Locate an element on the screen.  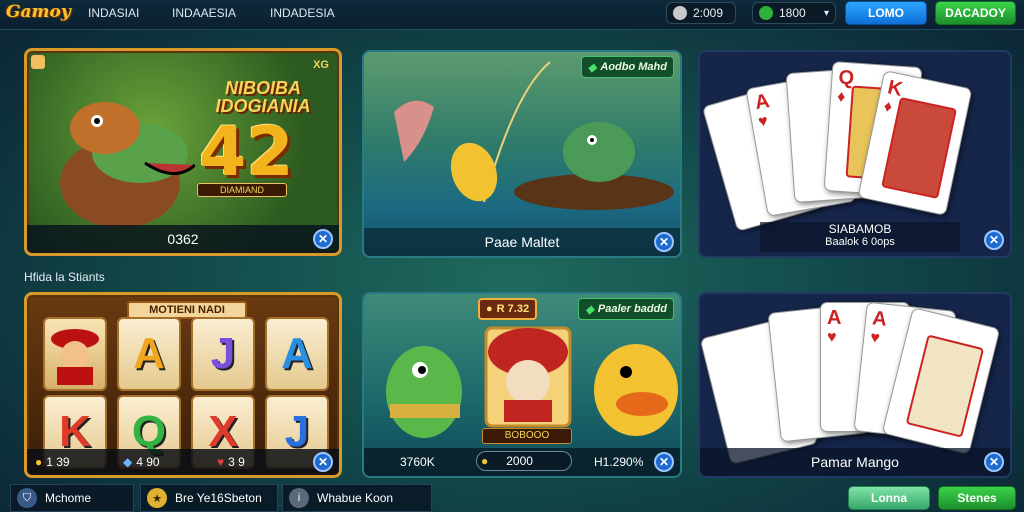
game-card-slot-42: NIBOIBA IDOGIANIA 42 DIAMIAND XG 0362 ✕ is located at coordinates (183, 152).